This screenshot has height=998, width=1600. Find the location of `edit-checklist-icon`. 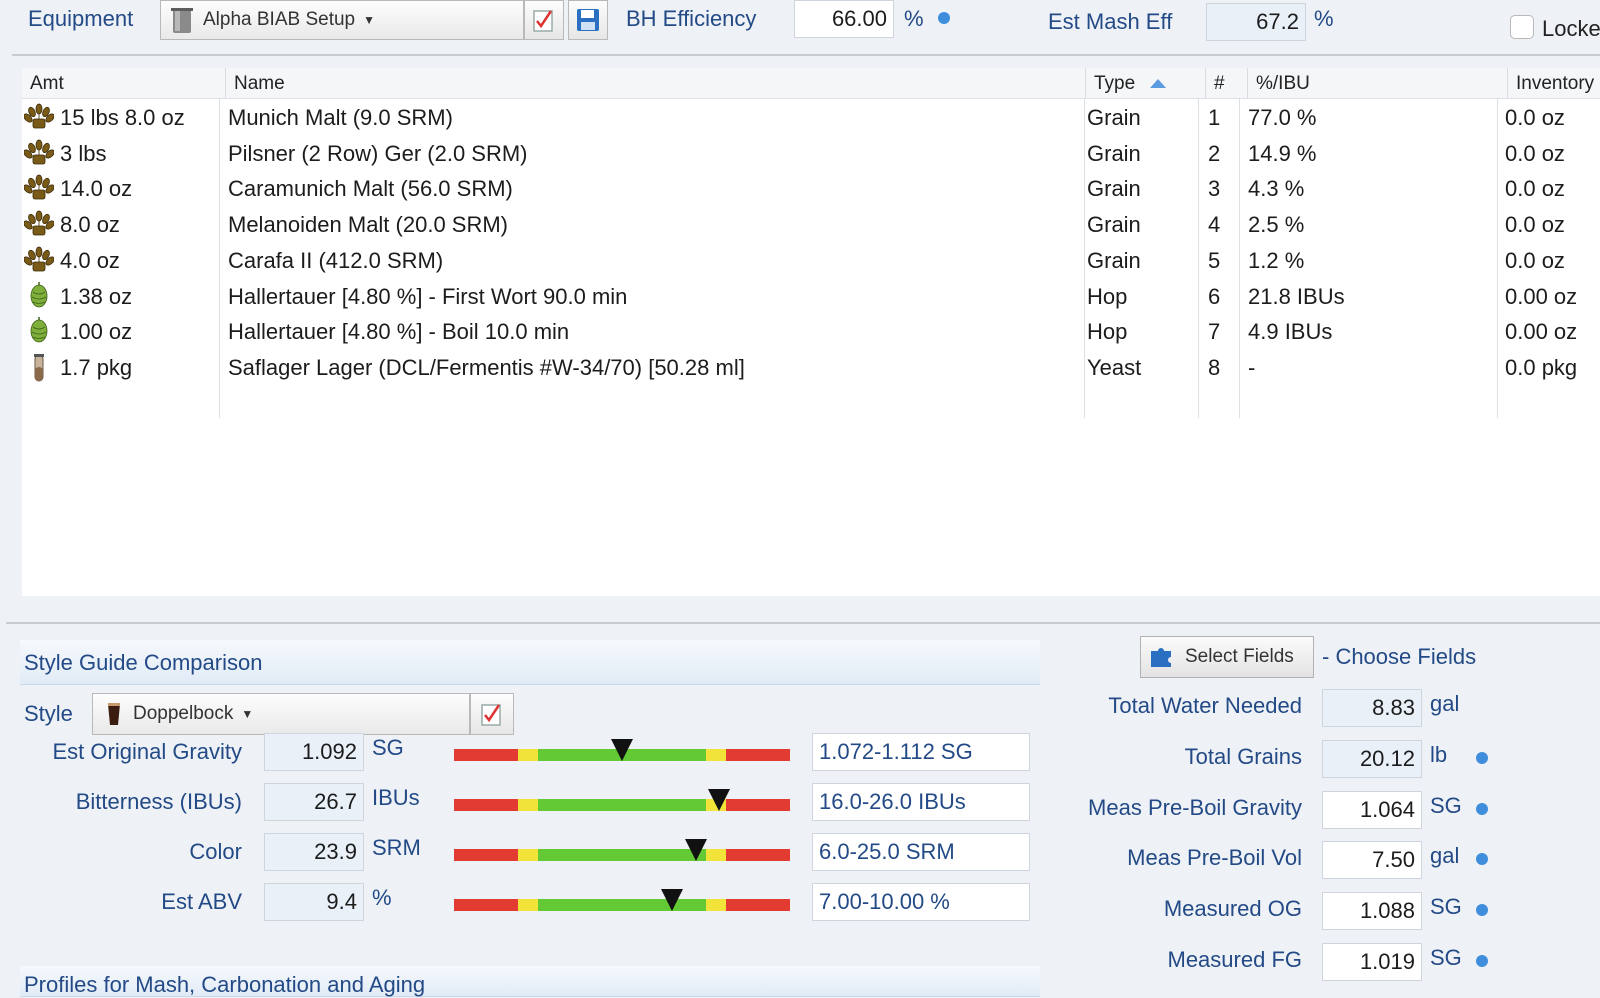

edit-checklist-icon is located at coordinates (543, 21).